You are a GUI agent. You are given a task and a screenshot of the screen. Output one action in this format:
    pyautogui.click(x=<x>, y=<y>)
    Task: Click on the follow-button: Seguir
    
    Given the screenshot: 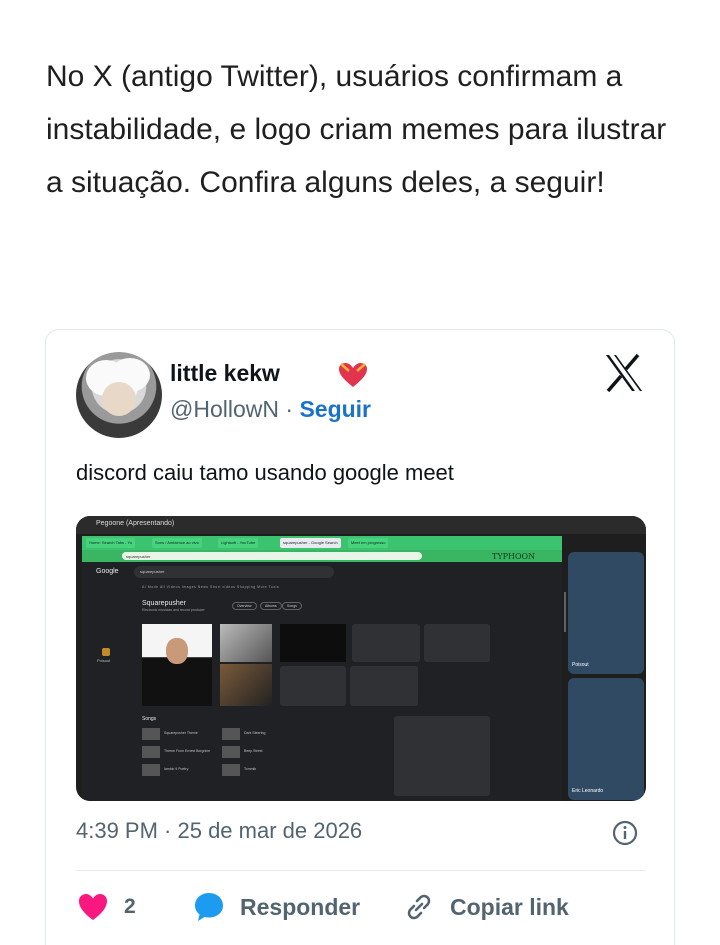 What is the action you would take?
    pyautogui.click(x=335, y=409)
    